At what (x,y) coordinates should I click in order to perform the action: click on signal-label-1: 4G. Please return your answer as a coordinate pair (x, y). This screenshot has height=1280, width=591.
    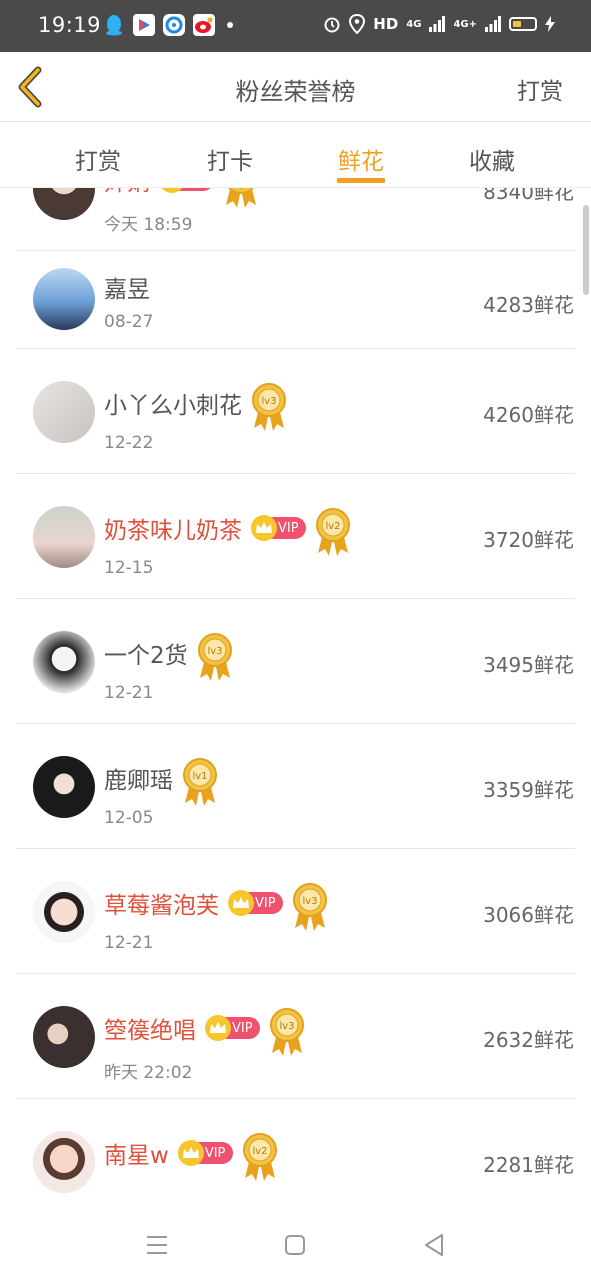
    Looking at the image, I should click on (414, 24).